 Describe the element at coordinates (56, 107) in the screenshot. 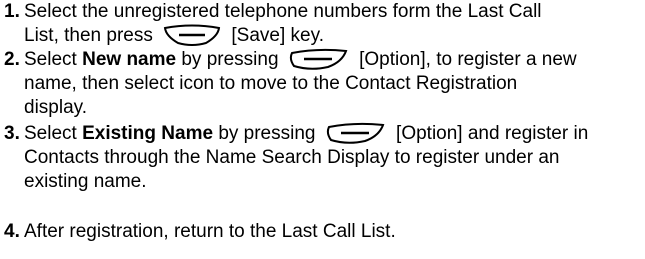

I see `step-line: display.` at that location.